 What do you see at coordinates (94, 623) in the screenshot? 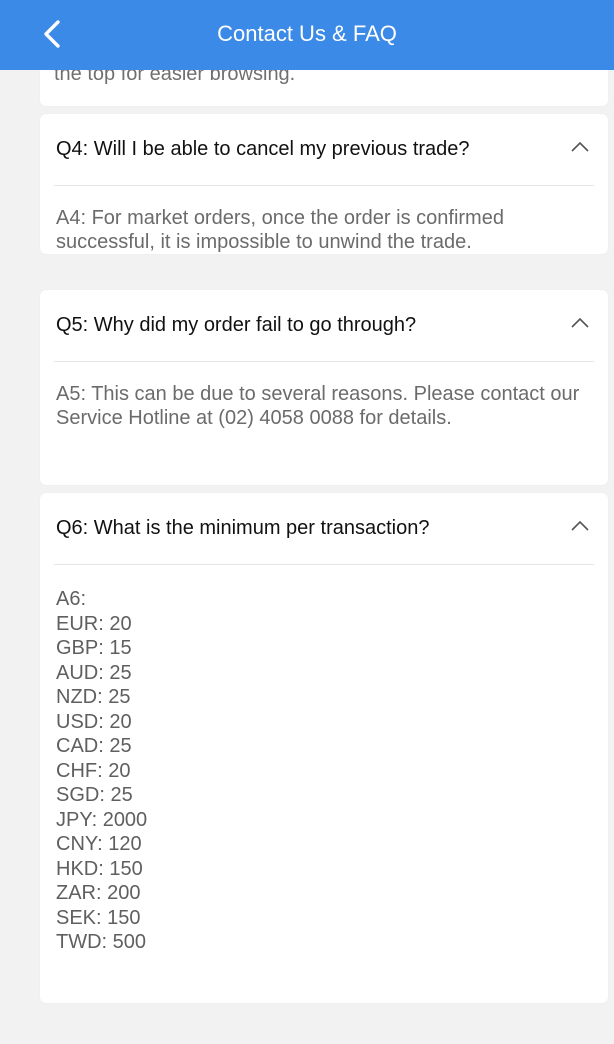
I see `answer-line: EUR: 20` at bounding box center [94, 623].